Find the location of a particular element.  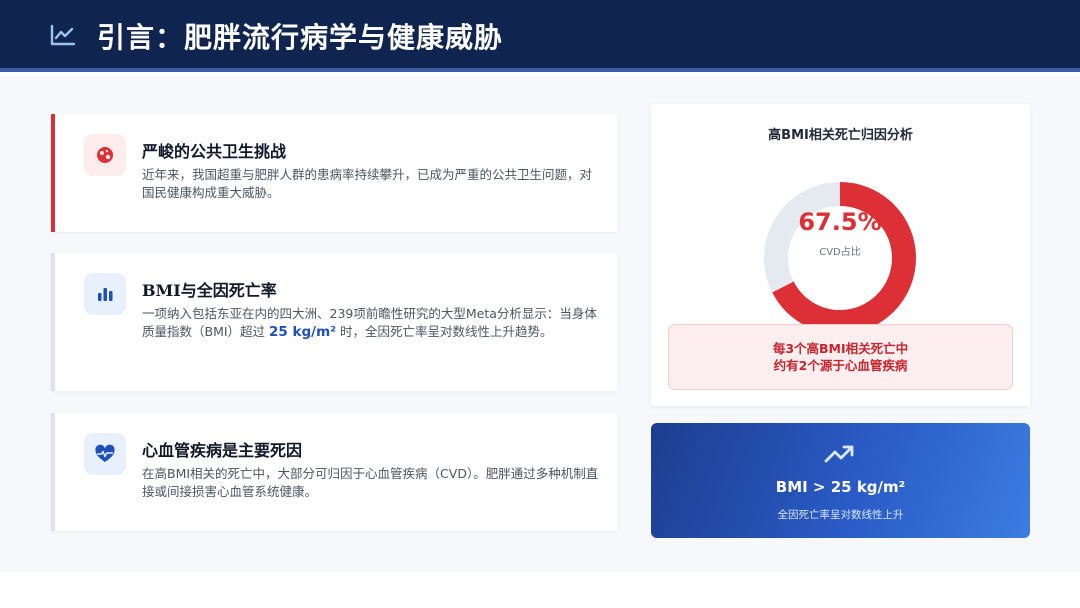

bmi-threshold-highlight: 25 kg/m² is located at coordinates (303, 332).